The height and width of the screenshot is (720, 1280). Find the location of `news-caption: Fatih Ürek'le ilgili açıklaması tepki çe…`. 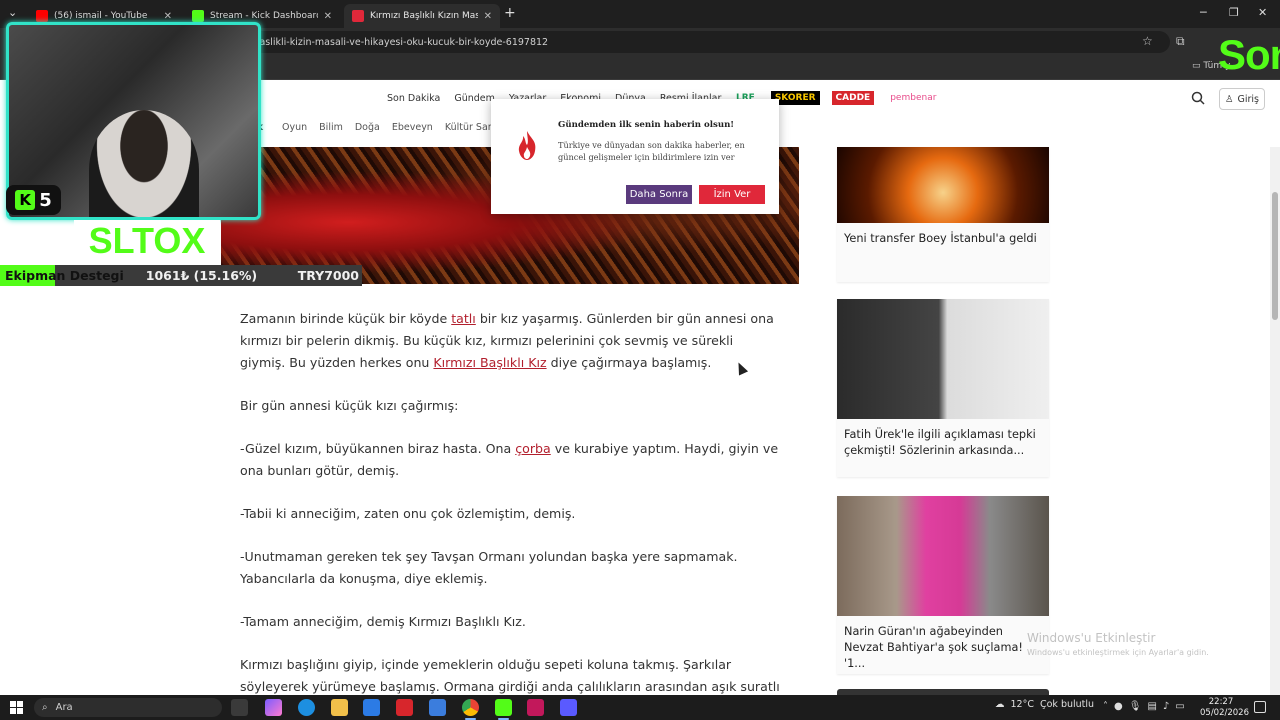

news-caption: Fatih Ürek'le ilgili açıklaması tepki çe… is located at coordinates (940, 442).